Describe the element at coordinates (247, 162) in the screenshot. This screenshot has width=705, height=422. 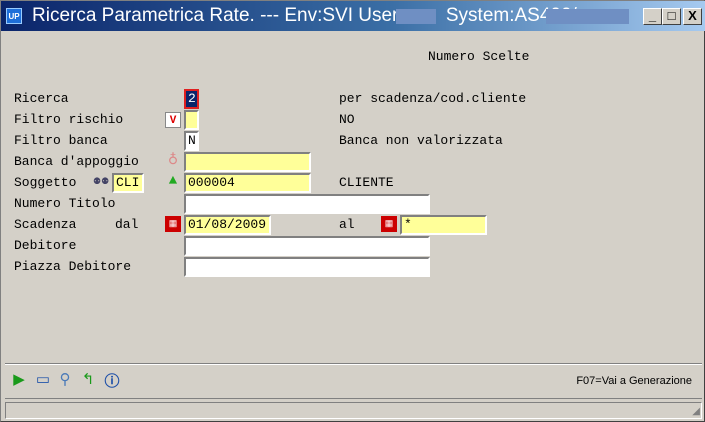
I see `banca-appoggio-input` at that location.